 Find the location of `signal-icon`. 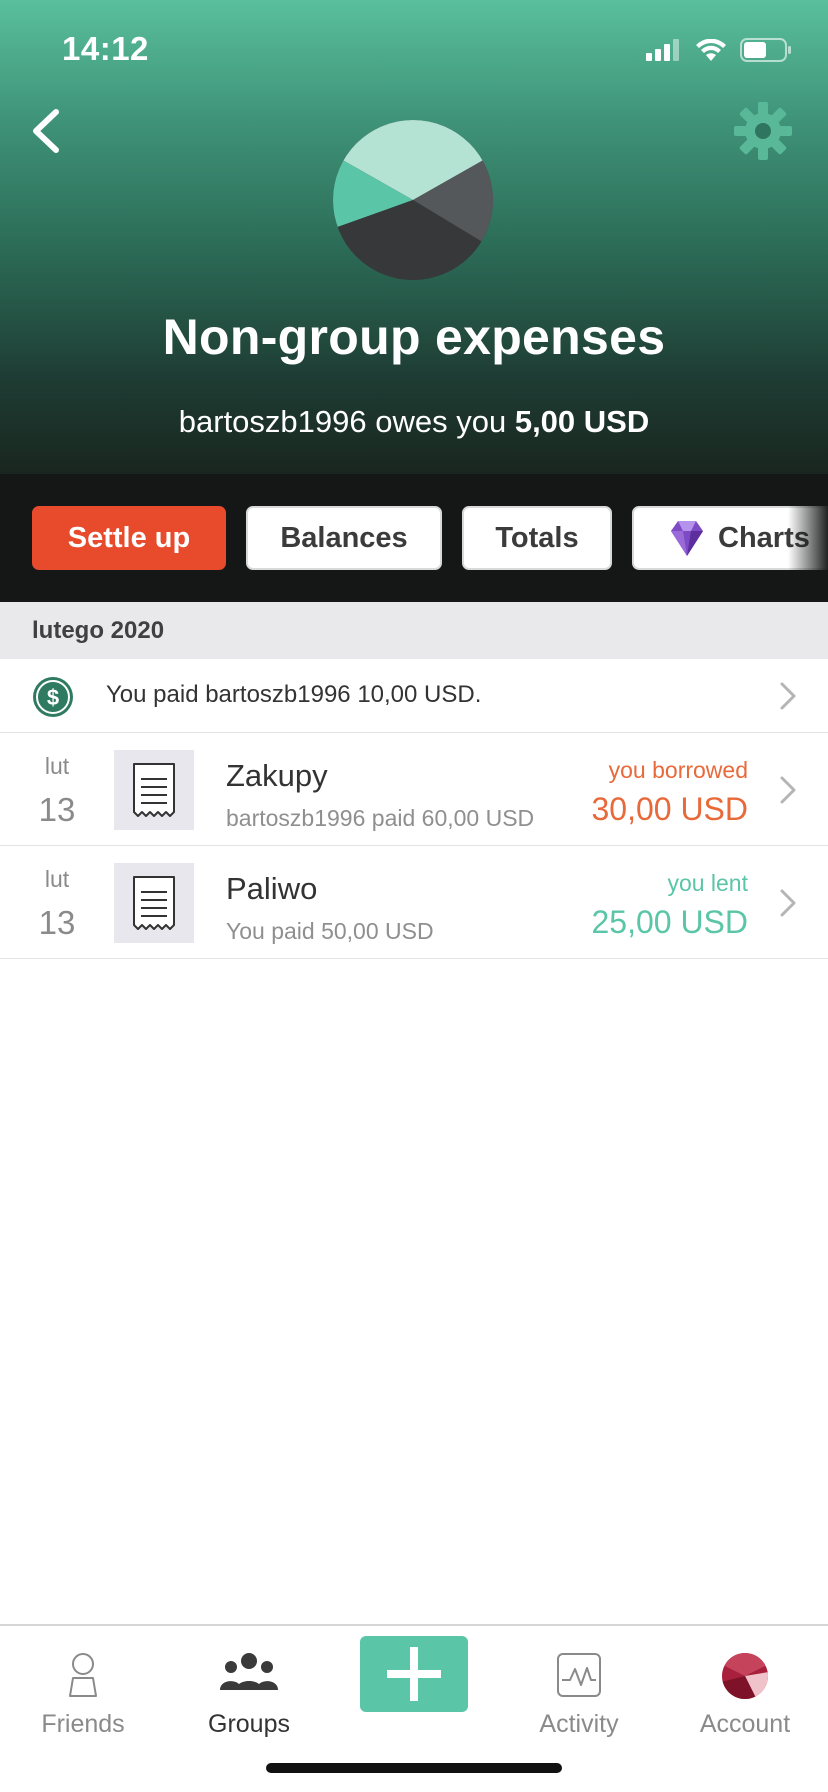

signal-icon is located at coordinates (662, 50).